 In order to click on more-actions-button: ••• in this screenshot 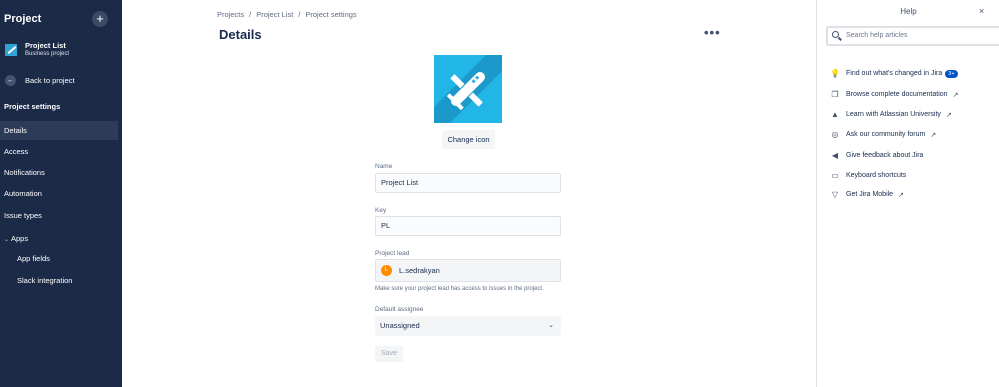, I will do `click(712, 32)`.